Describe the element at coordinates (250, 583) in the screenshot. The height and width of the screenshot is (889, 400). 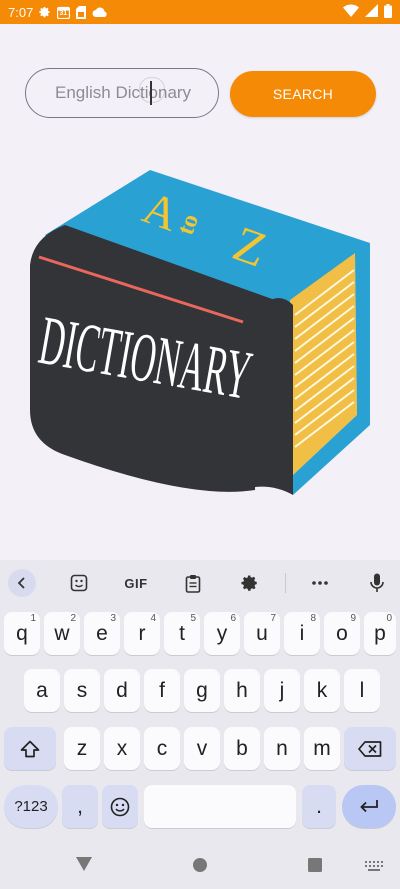
I see `settings-icon` at that location.